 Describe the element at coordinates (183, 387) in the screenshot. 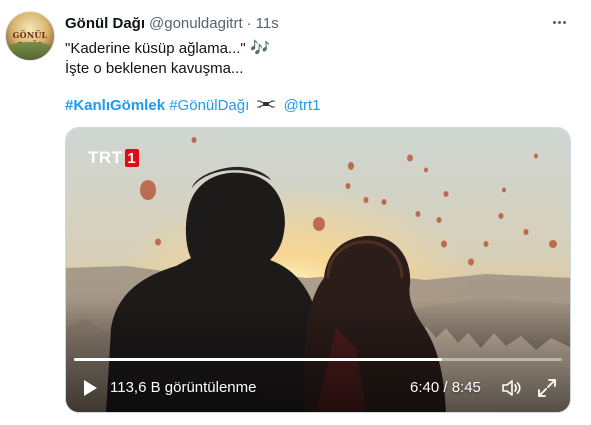

I see `view-count: 113,6 B görüntülenme` at that location.